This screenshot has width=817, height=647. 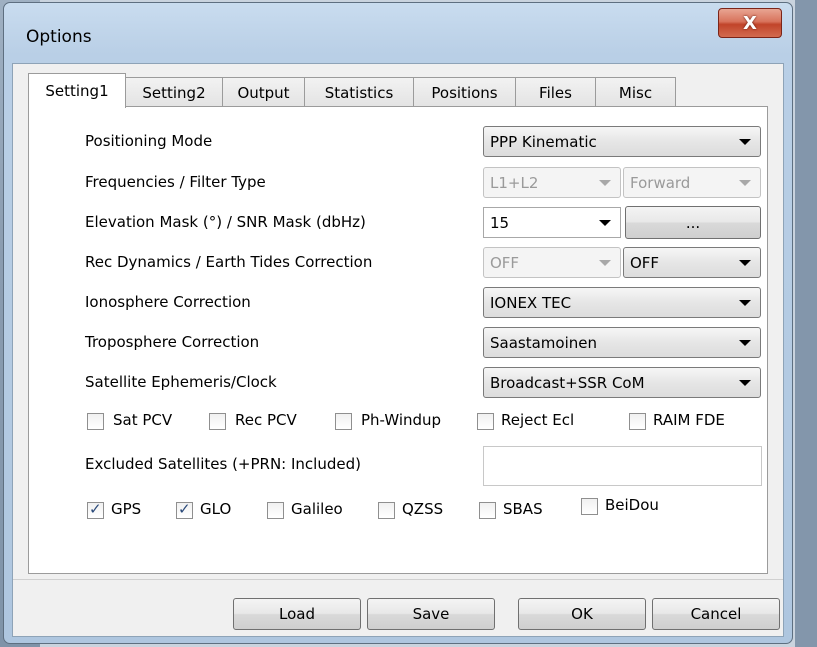 I want to click on save-button-label: Save, so click(x=431, y=614).